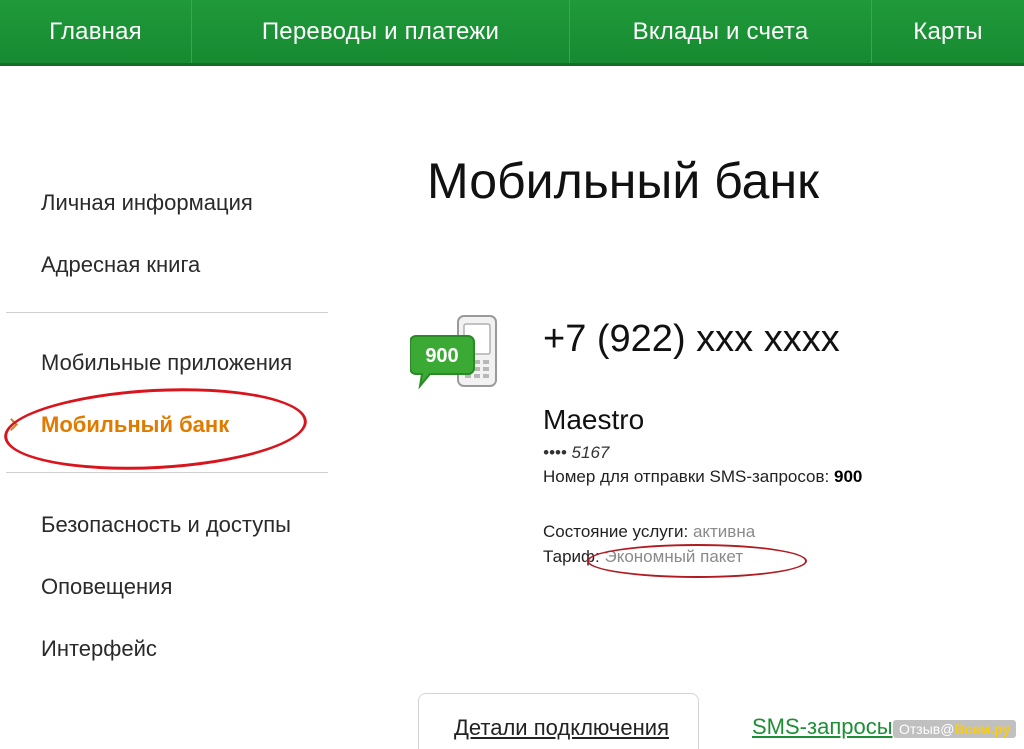 The width and height of the screenshot is (1024, 749). I want to click on card-number: •••• 5167, so click(576, 452).